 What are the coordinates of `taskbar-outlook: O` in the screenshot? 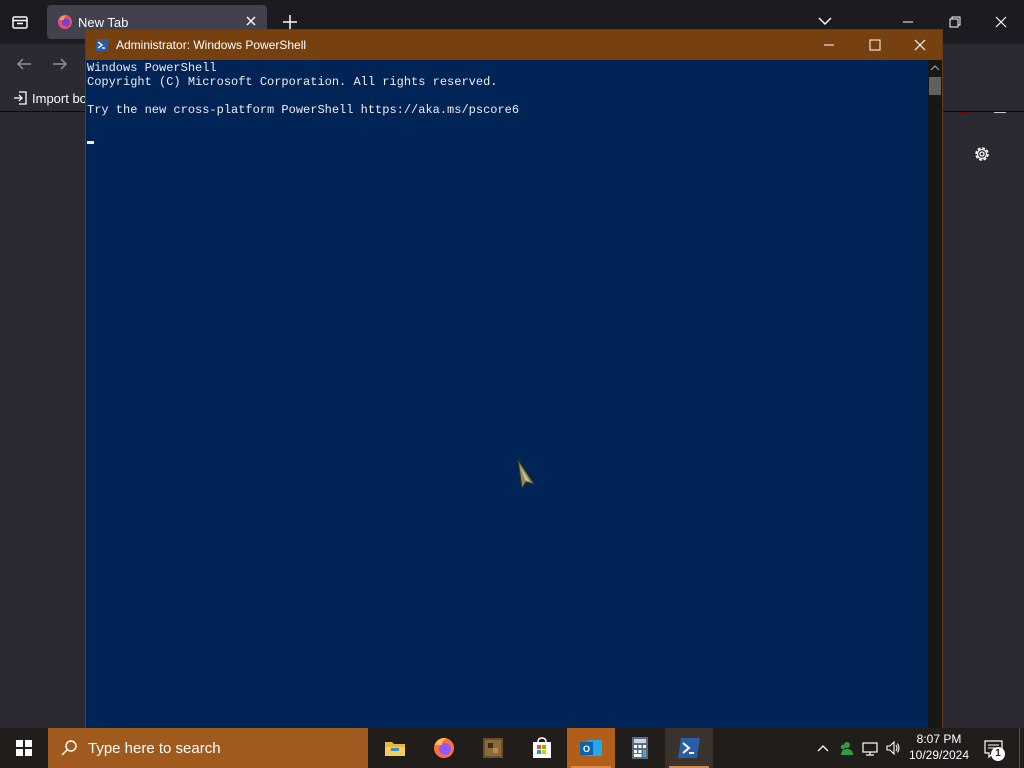 It's located at (591, 748).